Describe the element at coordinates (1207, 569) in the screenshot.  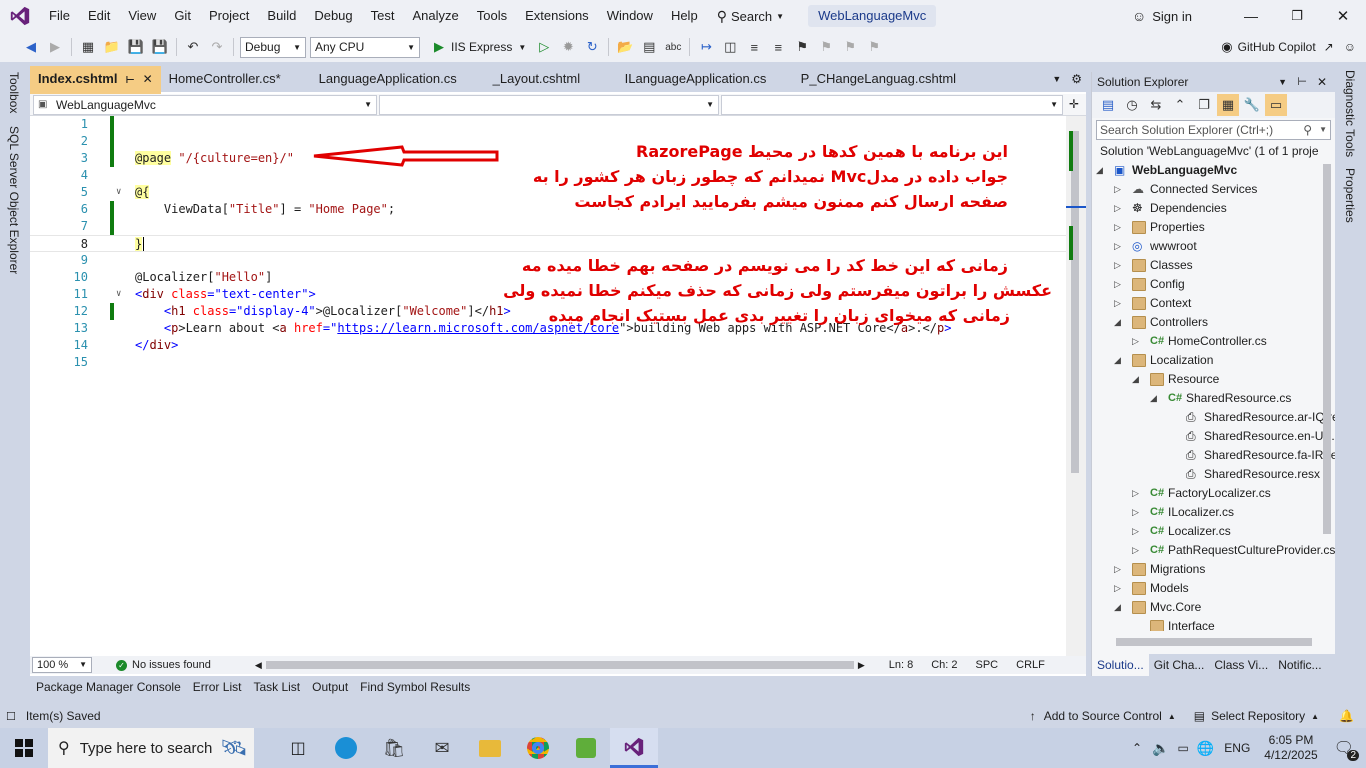
I see `tree-item: ▷ Migrations` at that location.